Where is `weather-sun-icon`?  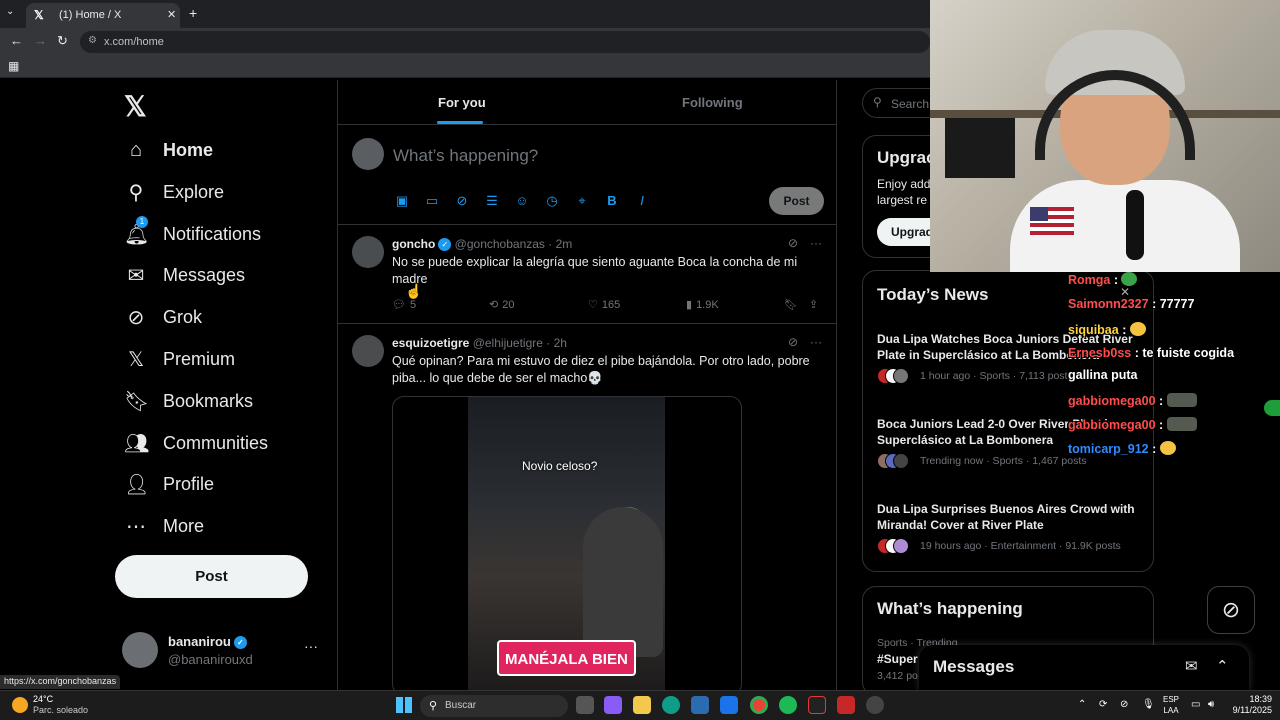 weather-sun-icon is located at coordinates (20, 705).